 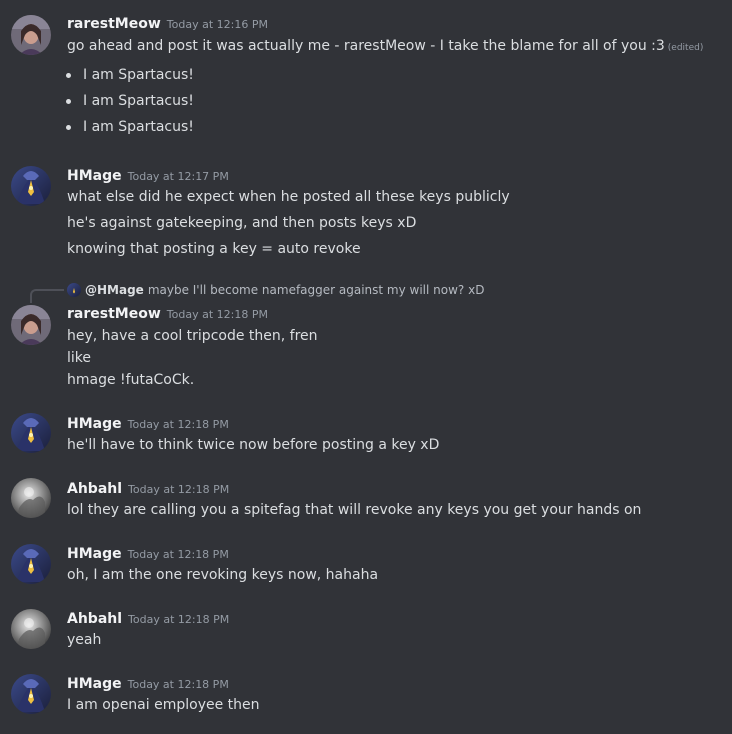 I want to click on message-content: I am openai employee then, so click(x=163, y=705).